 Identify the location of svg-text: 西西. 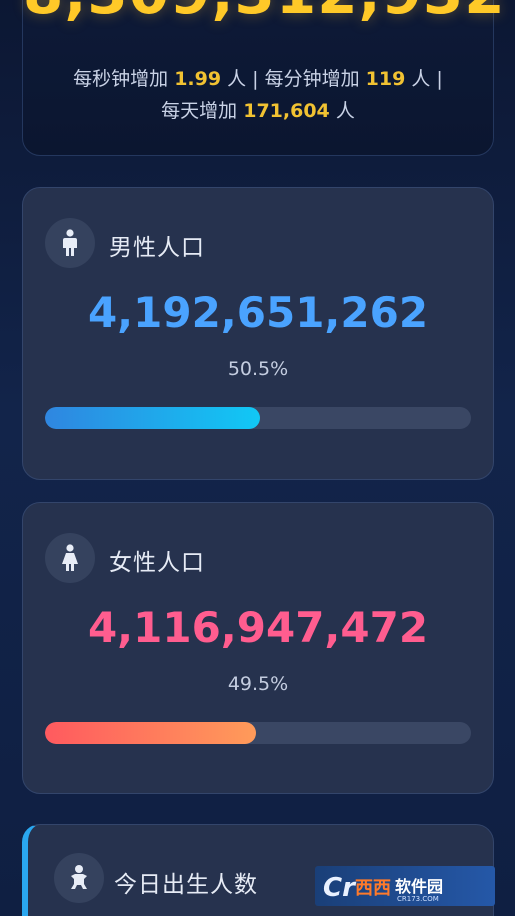
(373, 888).